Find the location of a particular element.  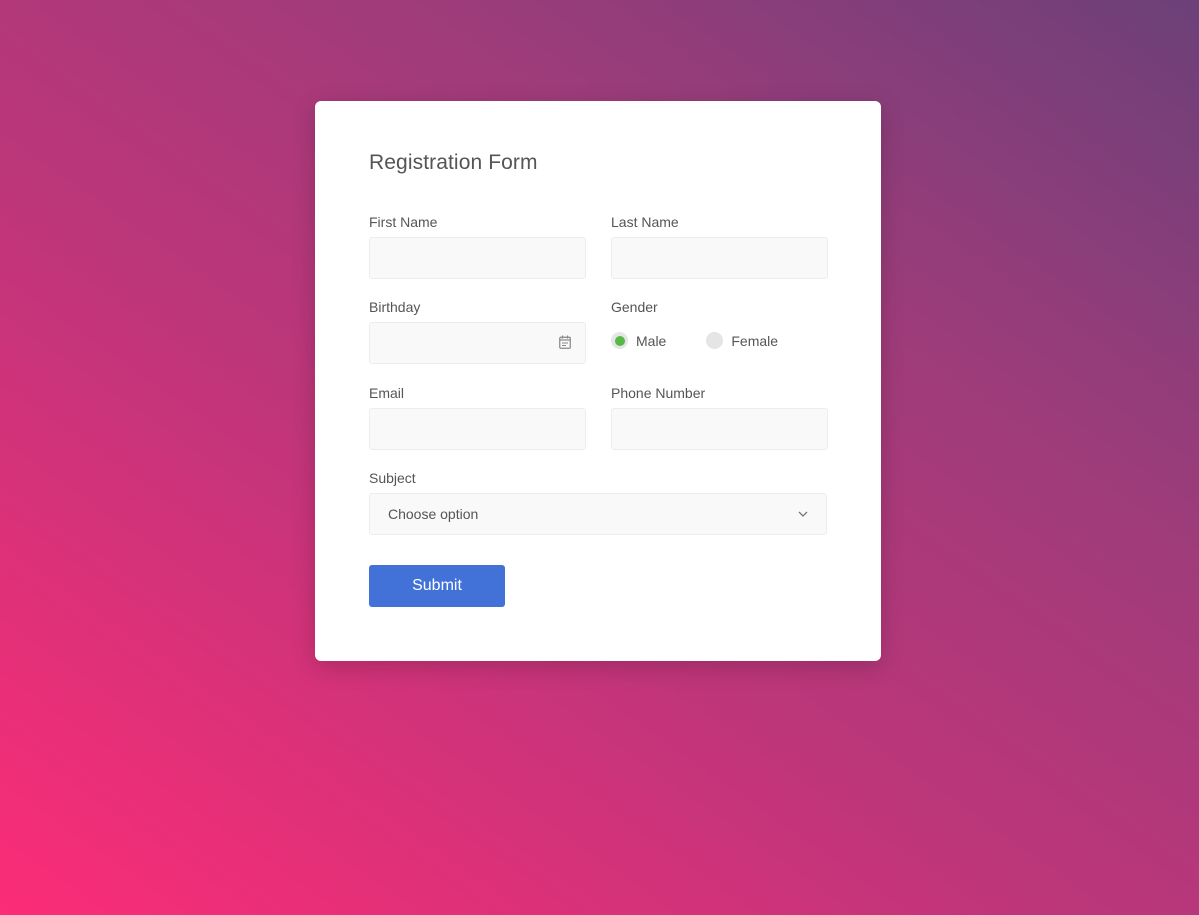

email-label: Email is located at coordinates (387, 393).